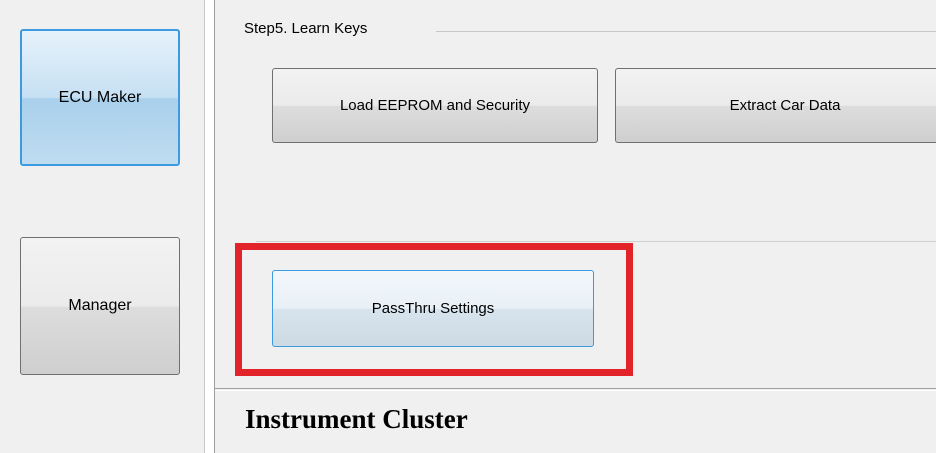 The height and width of the screenshot is (453, 936). What do you see at coordinates (434, 309) in the screenshot?
I see `highlight-box` at bounding box center [434, 309].